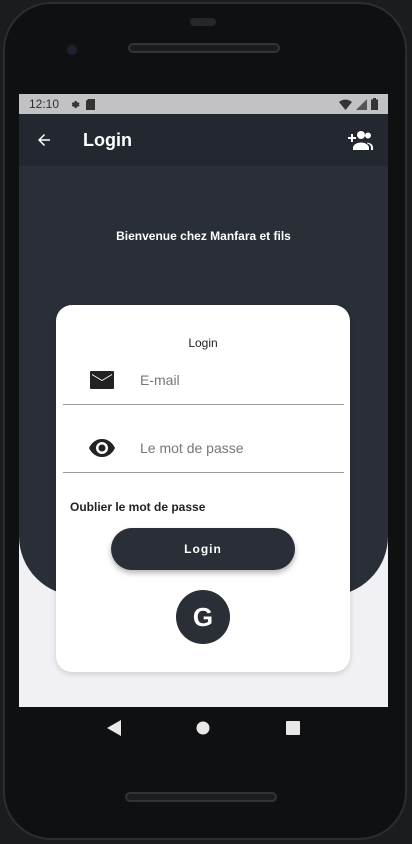 This screenshot has height=844, width=412. Describe the element at coordinates (204, 48) in the screenshot. I see `top-speaker` at that location.